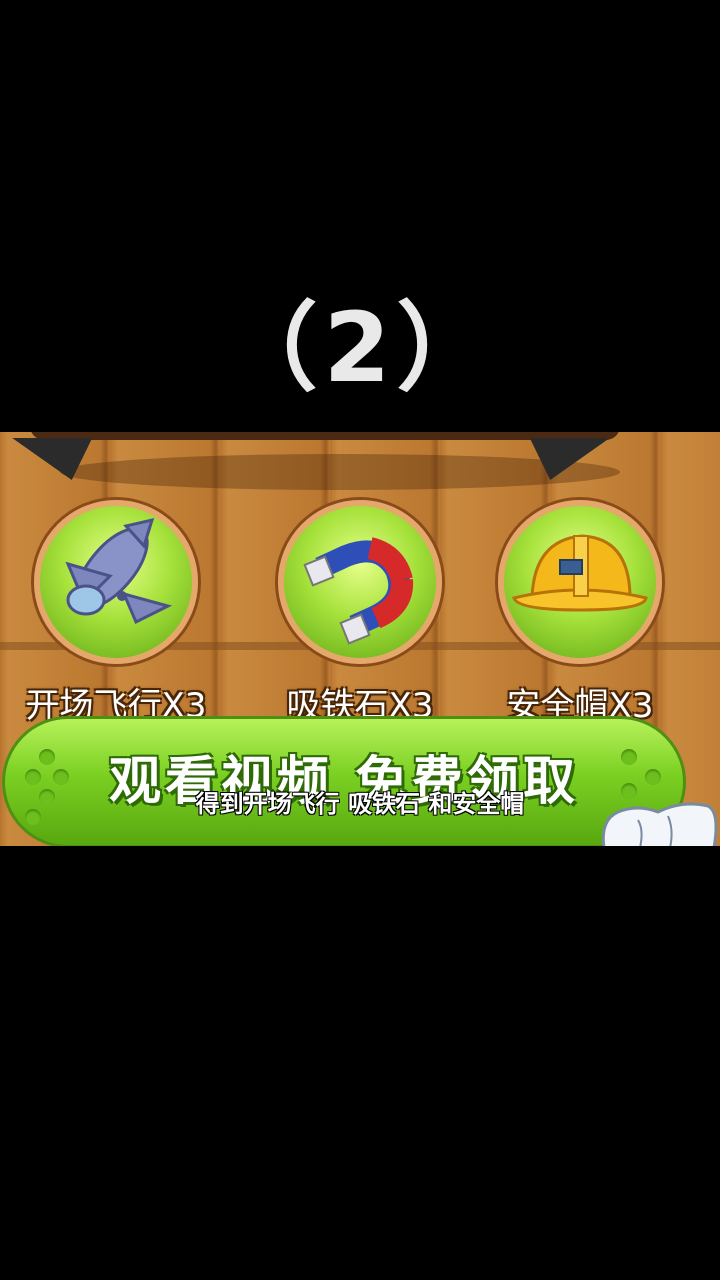 Image resolution: width=720 pixels, height=1280 pixels. I want to click on reward-item-magnet: 吸铁石X3, so click(360, 613).